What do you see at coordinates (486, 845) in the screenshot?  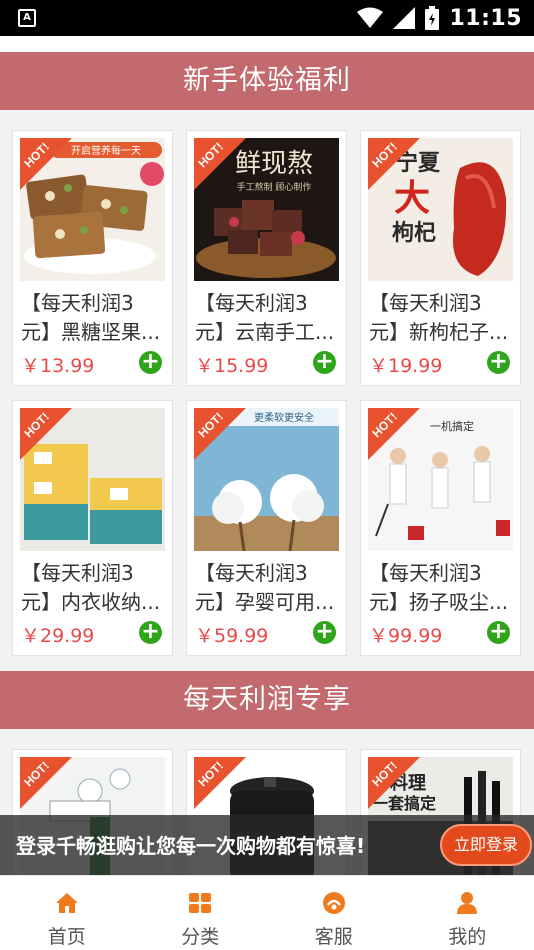 I see `login-button: 立即登录` at bounding box center [486, 845].